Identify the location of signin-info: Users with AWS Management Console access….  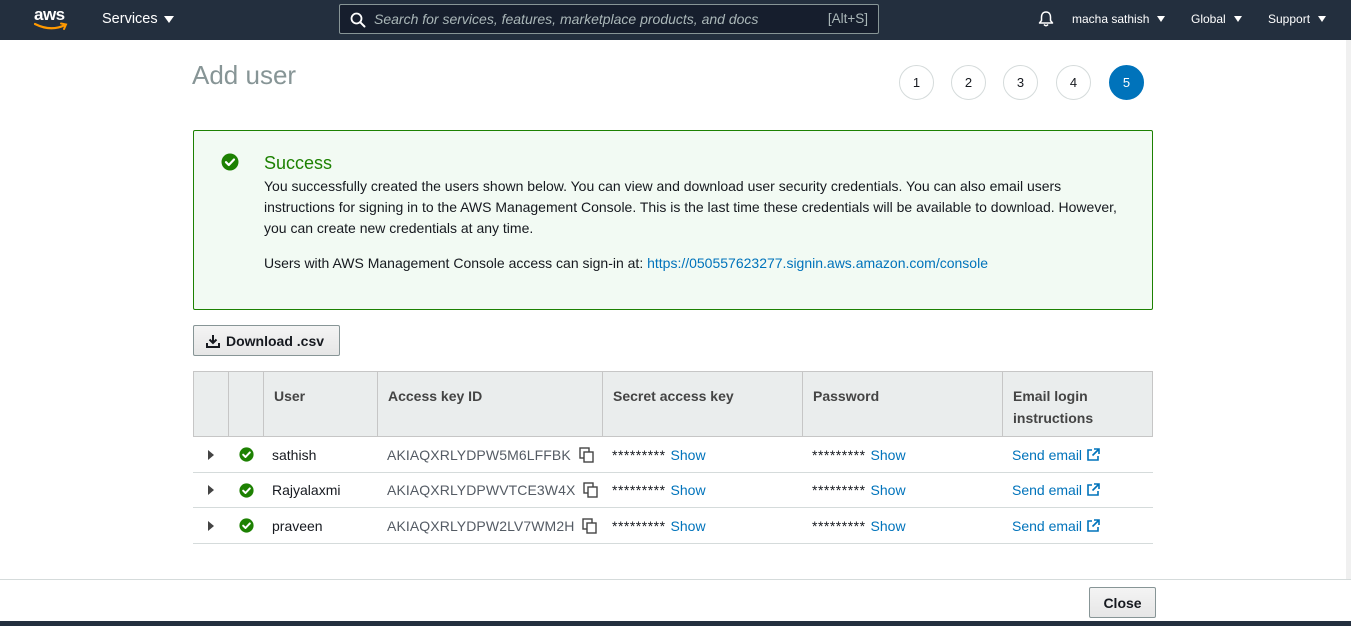
(626, 263).